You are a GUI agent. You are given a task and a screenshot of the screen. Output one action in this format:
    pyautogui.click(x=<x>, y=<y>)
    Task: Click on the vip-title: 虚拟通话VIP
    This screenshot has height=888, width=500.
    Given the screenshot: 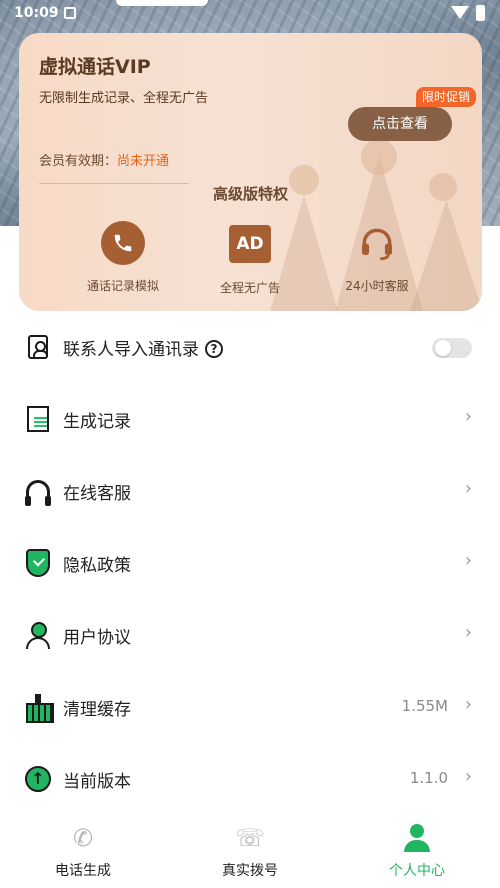 What is the action you would take?
    pyautogui.click(x=95, y=67)
    